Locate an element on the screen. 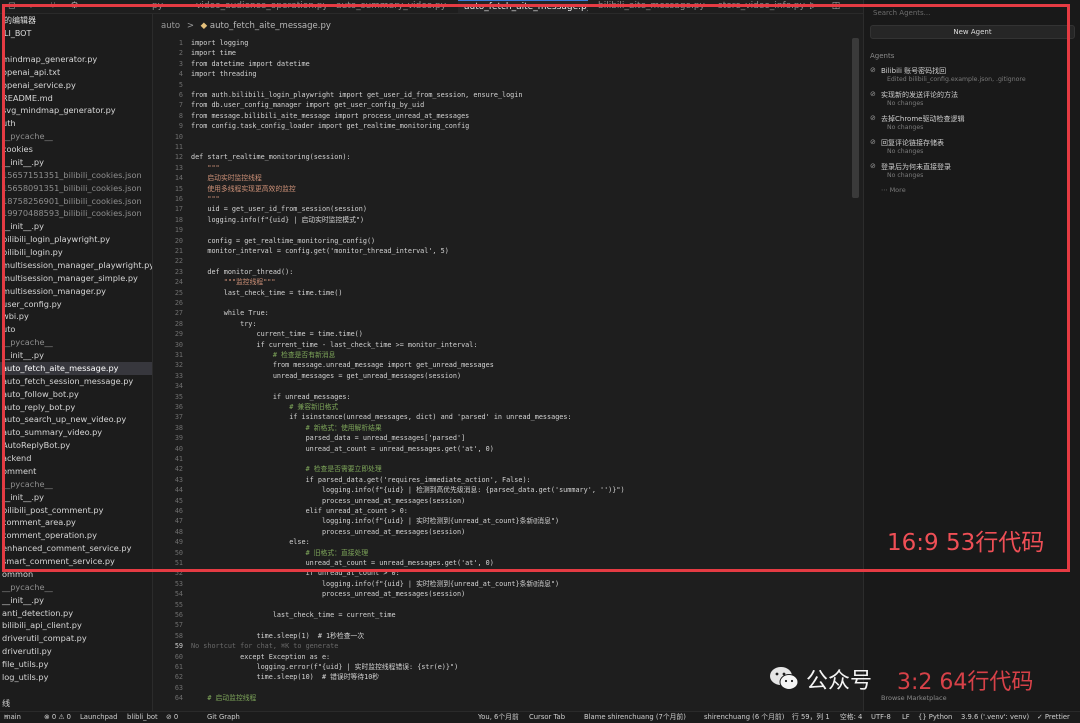  code-line: time.sleep(1) # 1秒检查一次 is located at coordinates (277, 636).